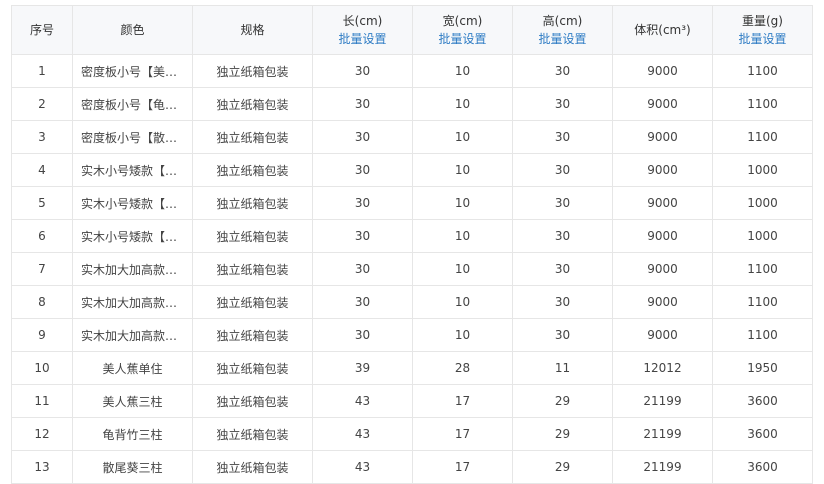  I want to click on header-height: 高(cm) 批量设置, so click(562, 30).